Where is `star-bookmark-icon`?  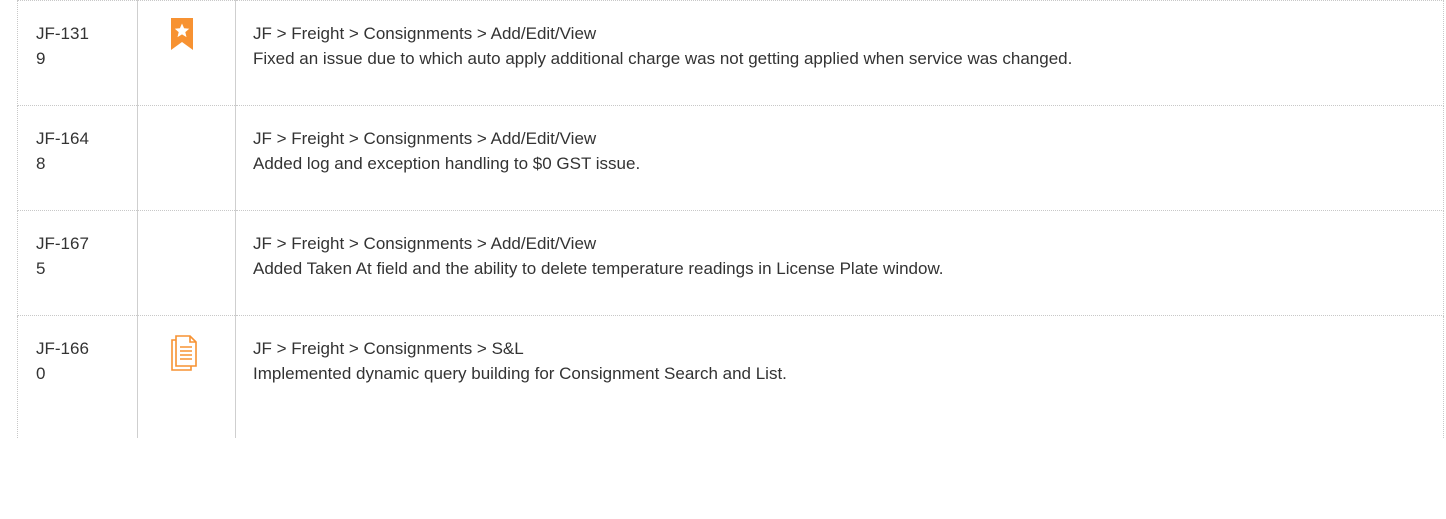 star-bookmark-icon is located at coordinates (182, 36).